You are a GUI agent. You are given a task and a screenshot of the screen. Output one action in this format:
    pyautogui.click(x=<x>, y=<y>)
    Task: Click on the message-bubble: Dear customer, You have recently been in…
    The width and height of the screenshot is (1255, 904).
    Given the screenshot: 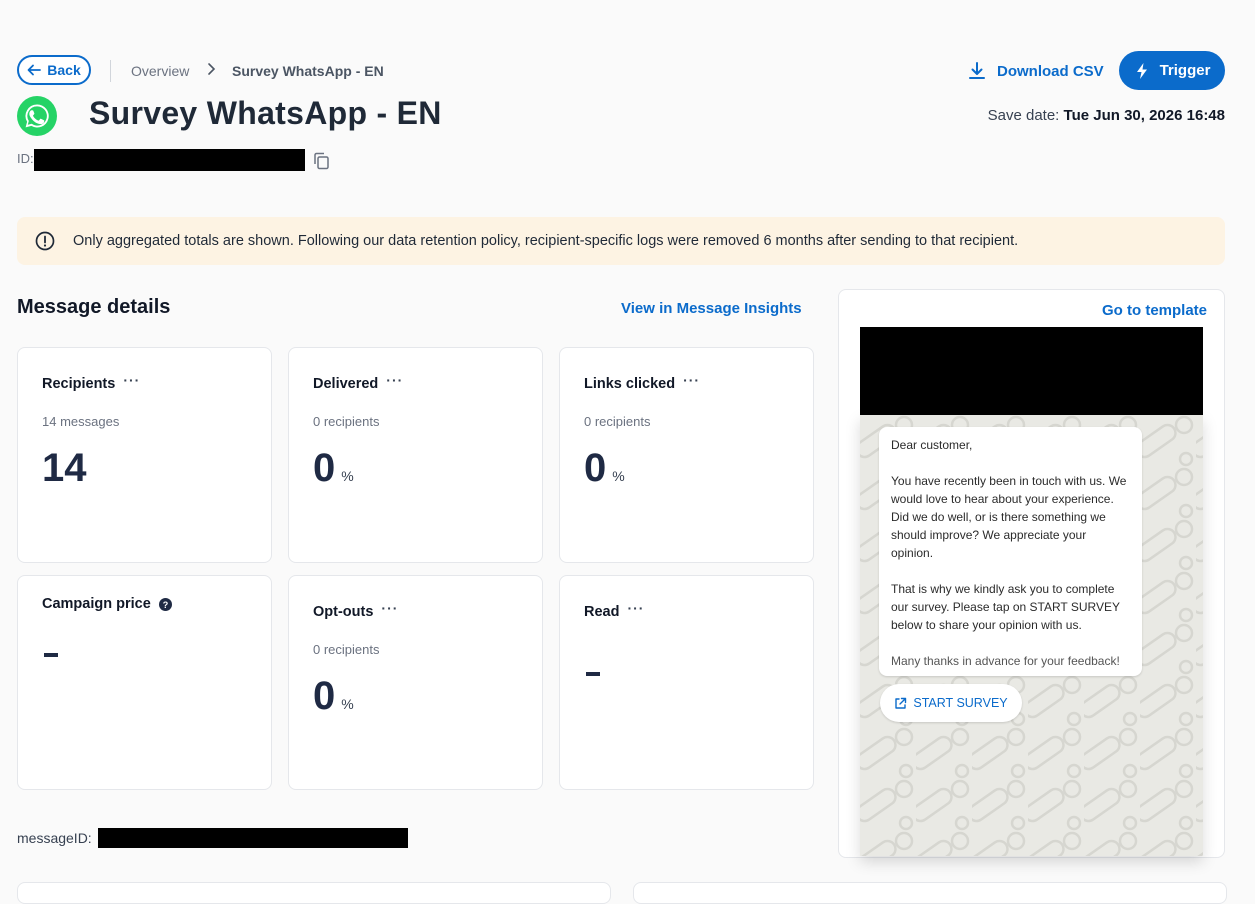 What is the action you would take?
    pyautogui.click(x=1010, y=551)
    